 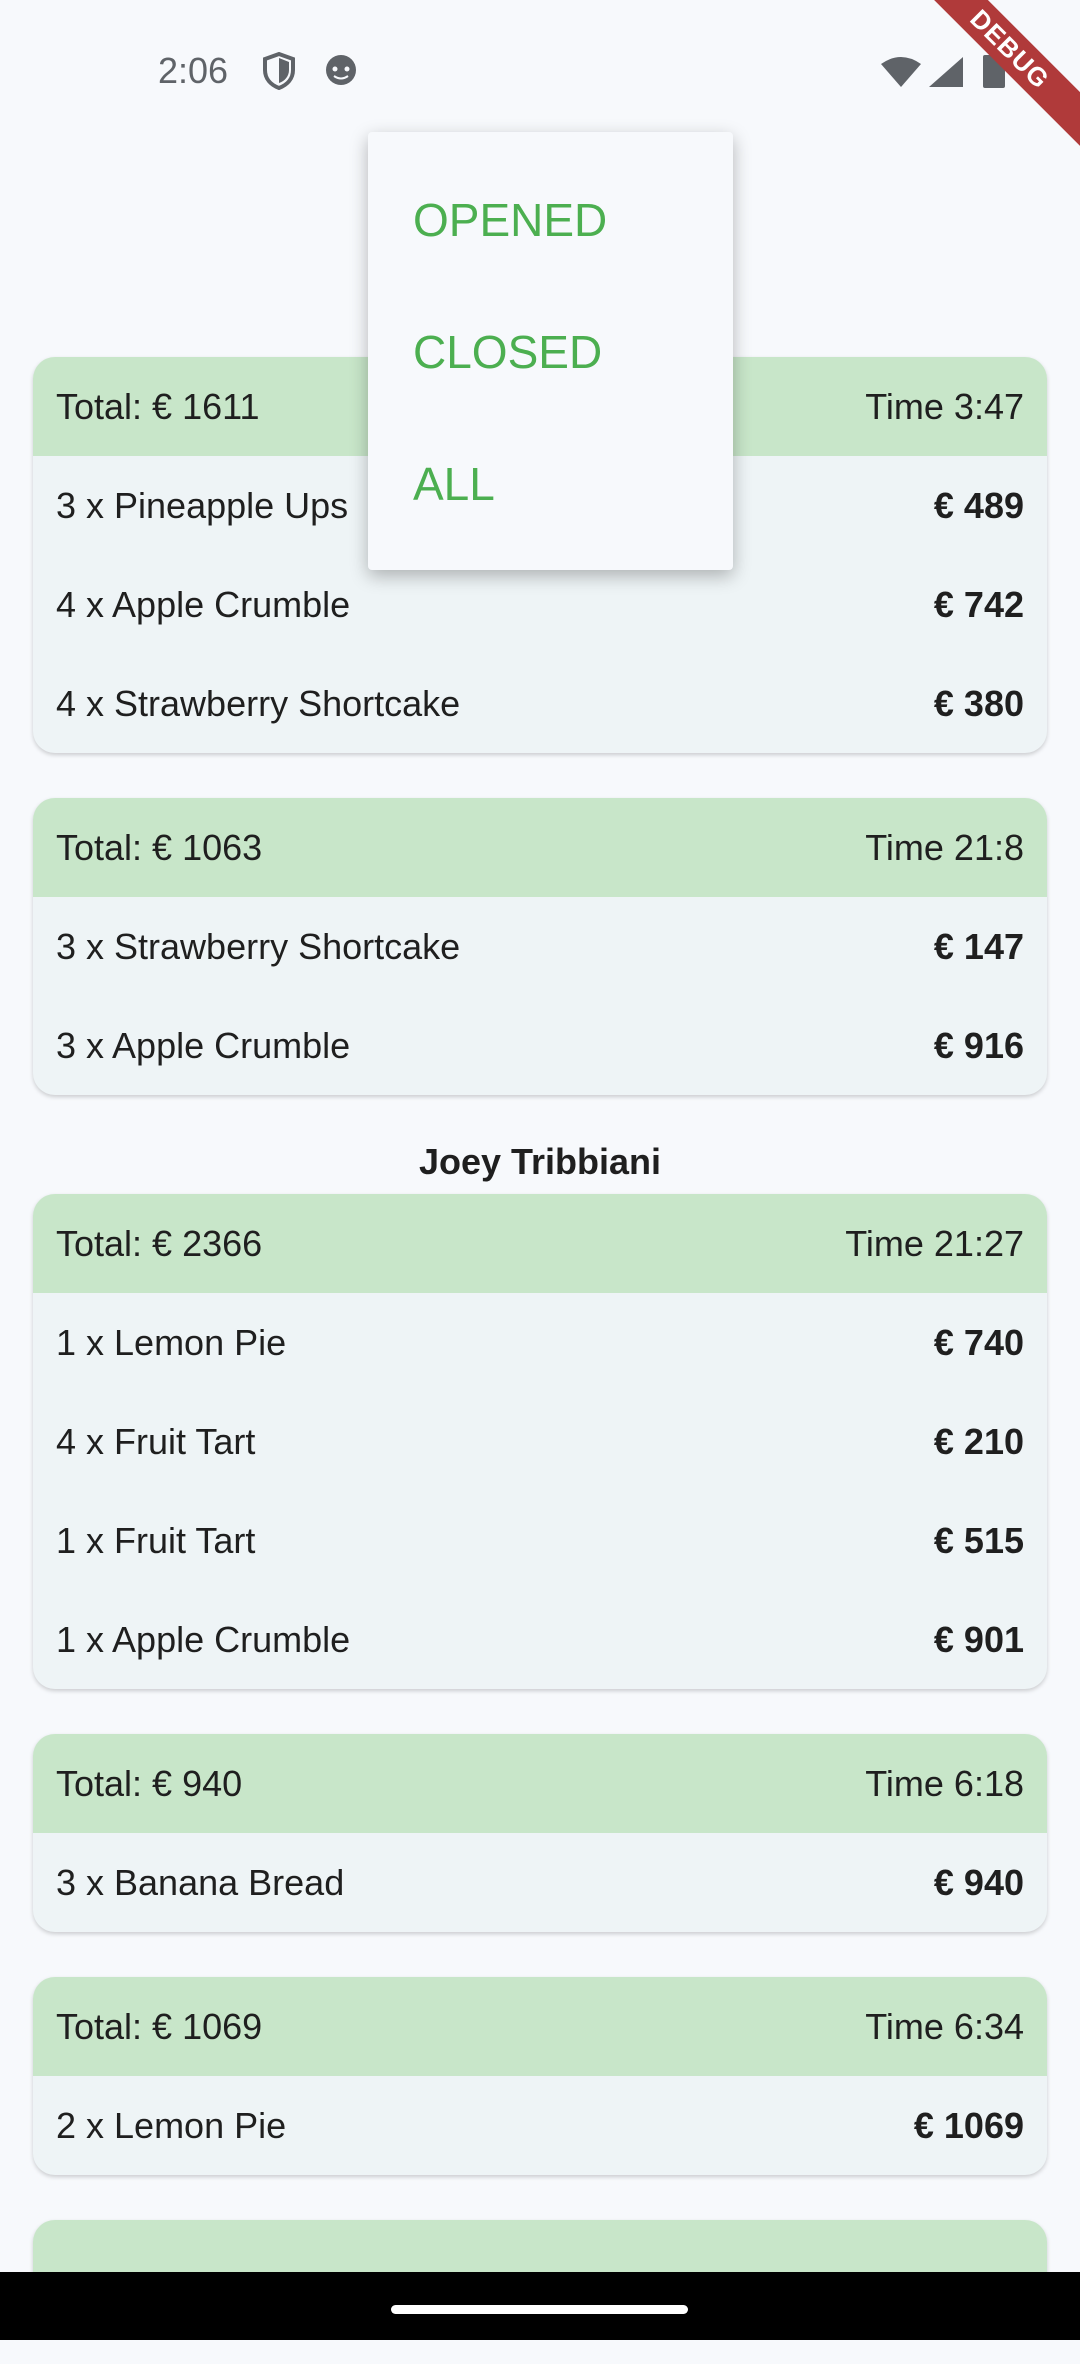 I want to click on shield-icon, so click(x=279, y=73).